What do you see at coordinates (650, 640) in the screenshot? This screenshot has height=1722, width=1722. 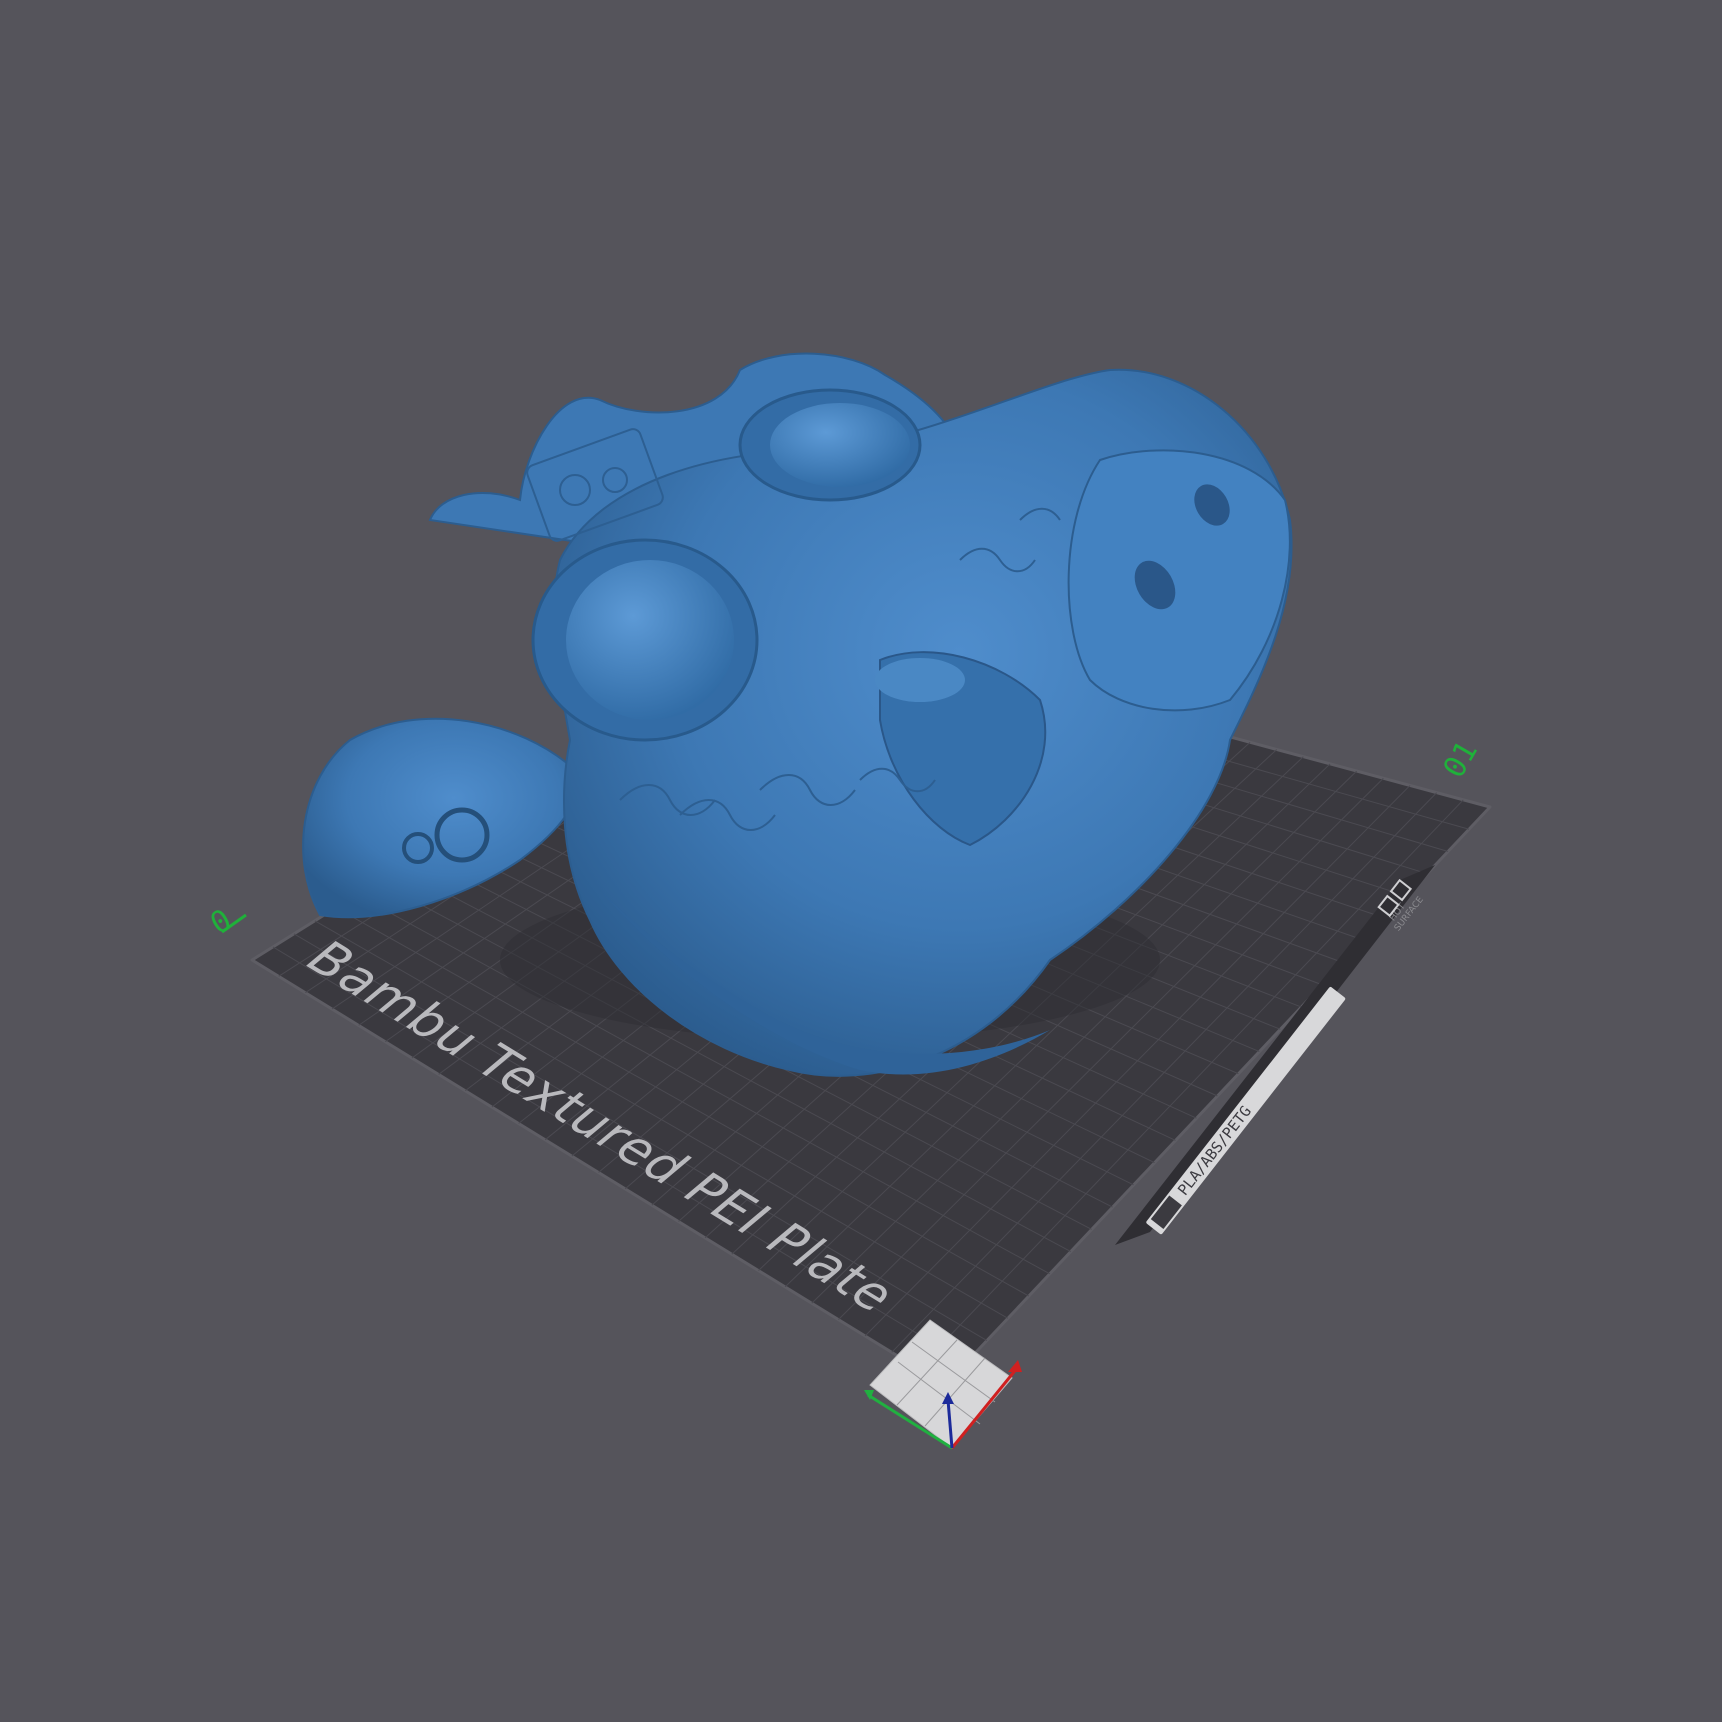 I see `eyeball-left-icon` at bounding box center [650, 640].